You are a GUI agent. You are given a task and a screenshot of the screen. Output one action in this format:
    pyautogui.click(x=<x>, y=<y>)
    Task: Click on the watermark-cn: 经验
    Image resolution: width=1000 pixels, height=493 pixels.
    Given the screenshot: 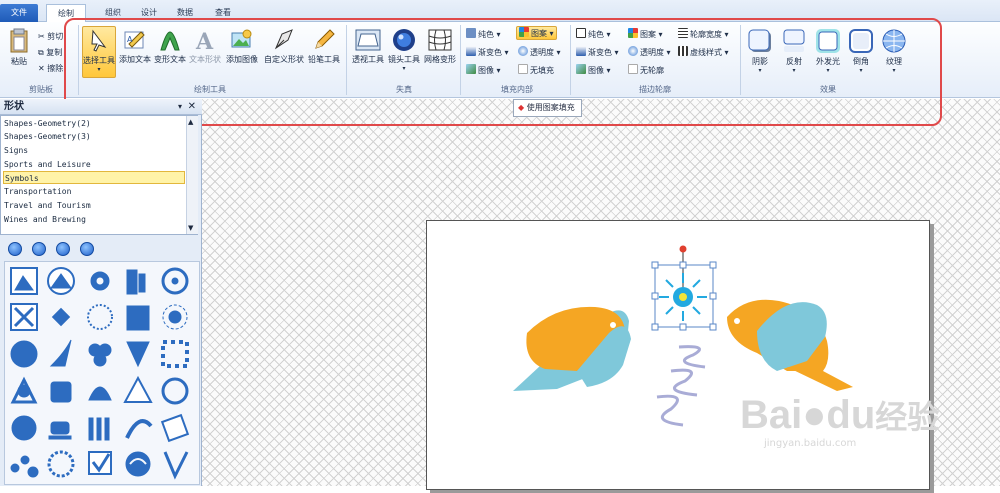 What is the action you would take?
    pyautogui.click(x=907, y=417)
    